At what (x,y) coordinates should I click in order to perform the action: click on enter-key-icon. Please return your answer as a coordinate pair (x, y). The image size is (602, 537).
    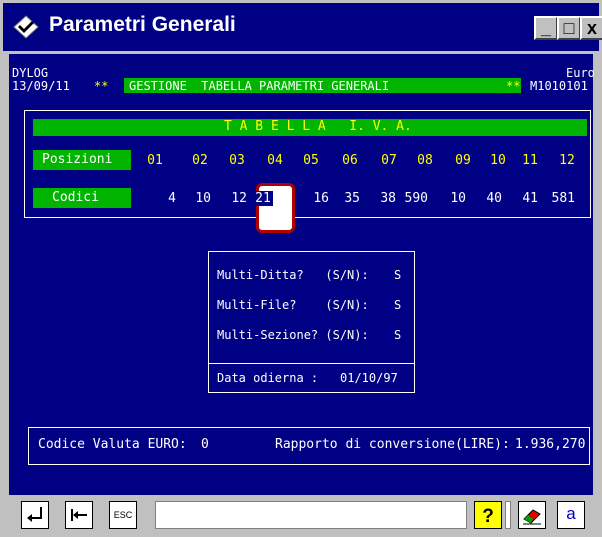
    Looking at the image, I should click on (35, 515).